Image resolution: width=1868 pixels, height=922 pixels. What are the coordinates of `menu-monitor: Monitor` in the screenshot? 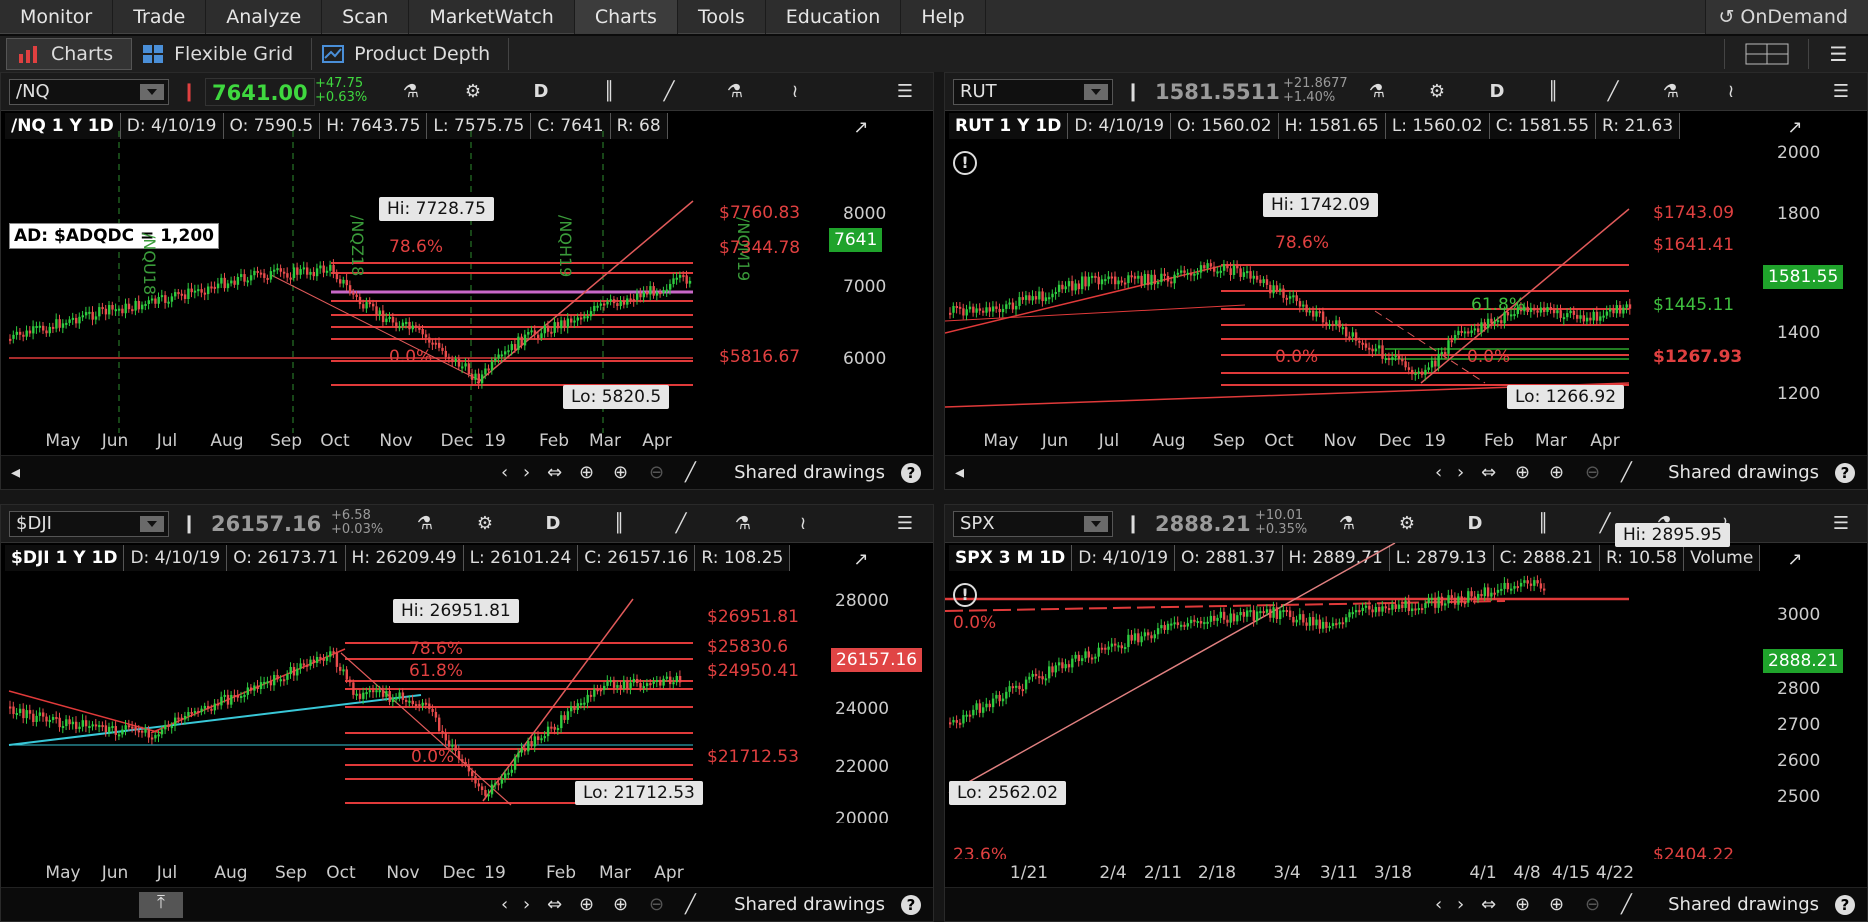 It's located at (57, 17).